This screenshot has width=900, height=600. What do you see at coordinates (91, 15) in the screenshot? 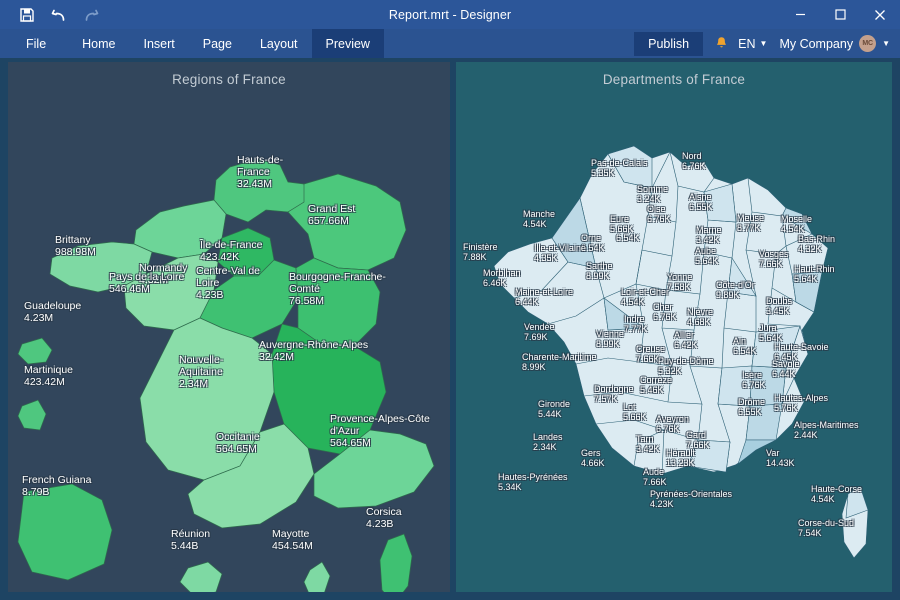
I see `redo-icon` at bounding box center [91, 15].